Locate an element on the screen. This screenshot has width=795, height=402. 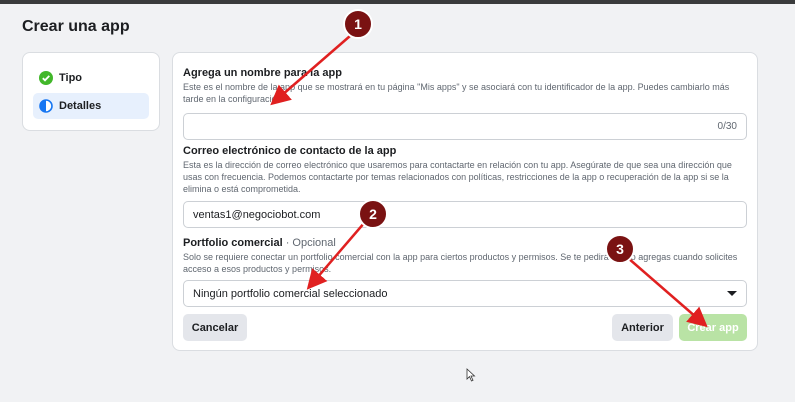
portfolio-selected-value: Ningún portfolio comercial seleccionado is located at coordinates (290, 293).